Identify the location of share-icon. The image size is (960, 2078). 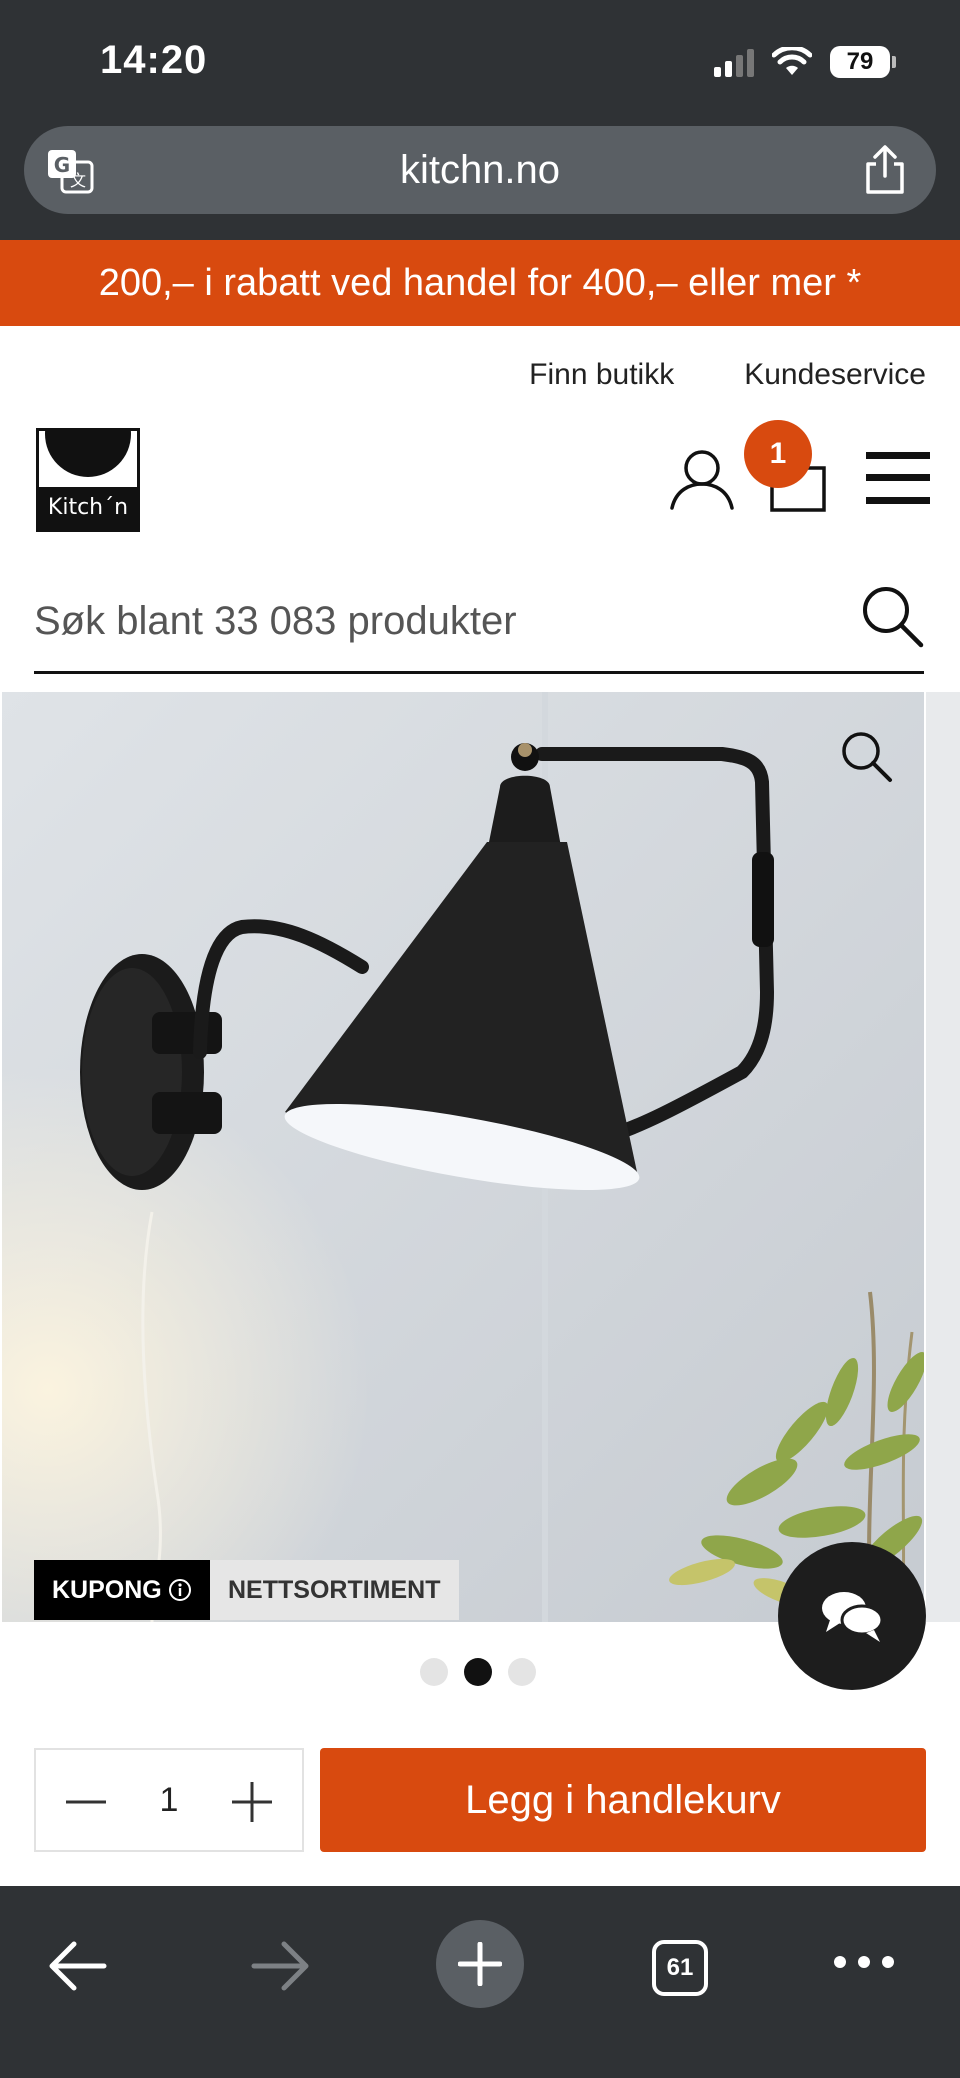
(885, 170).